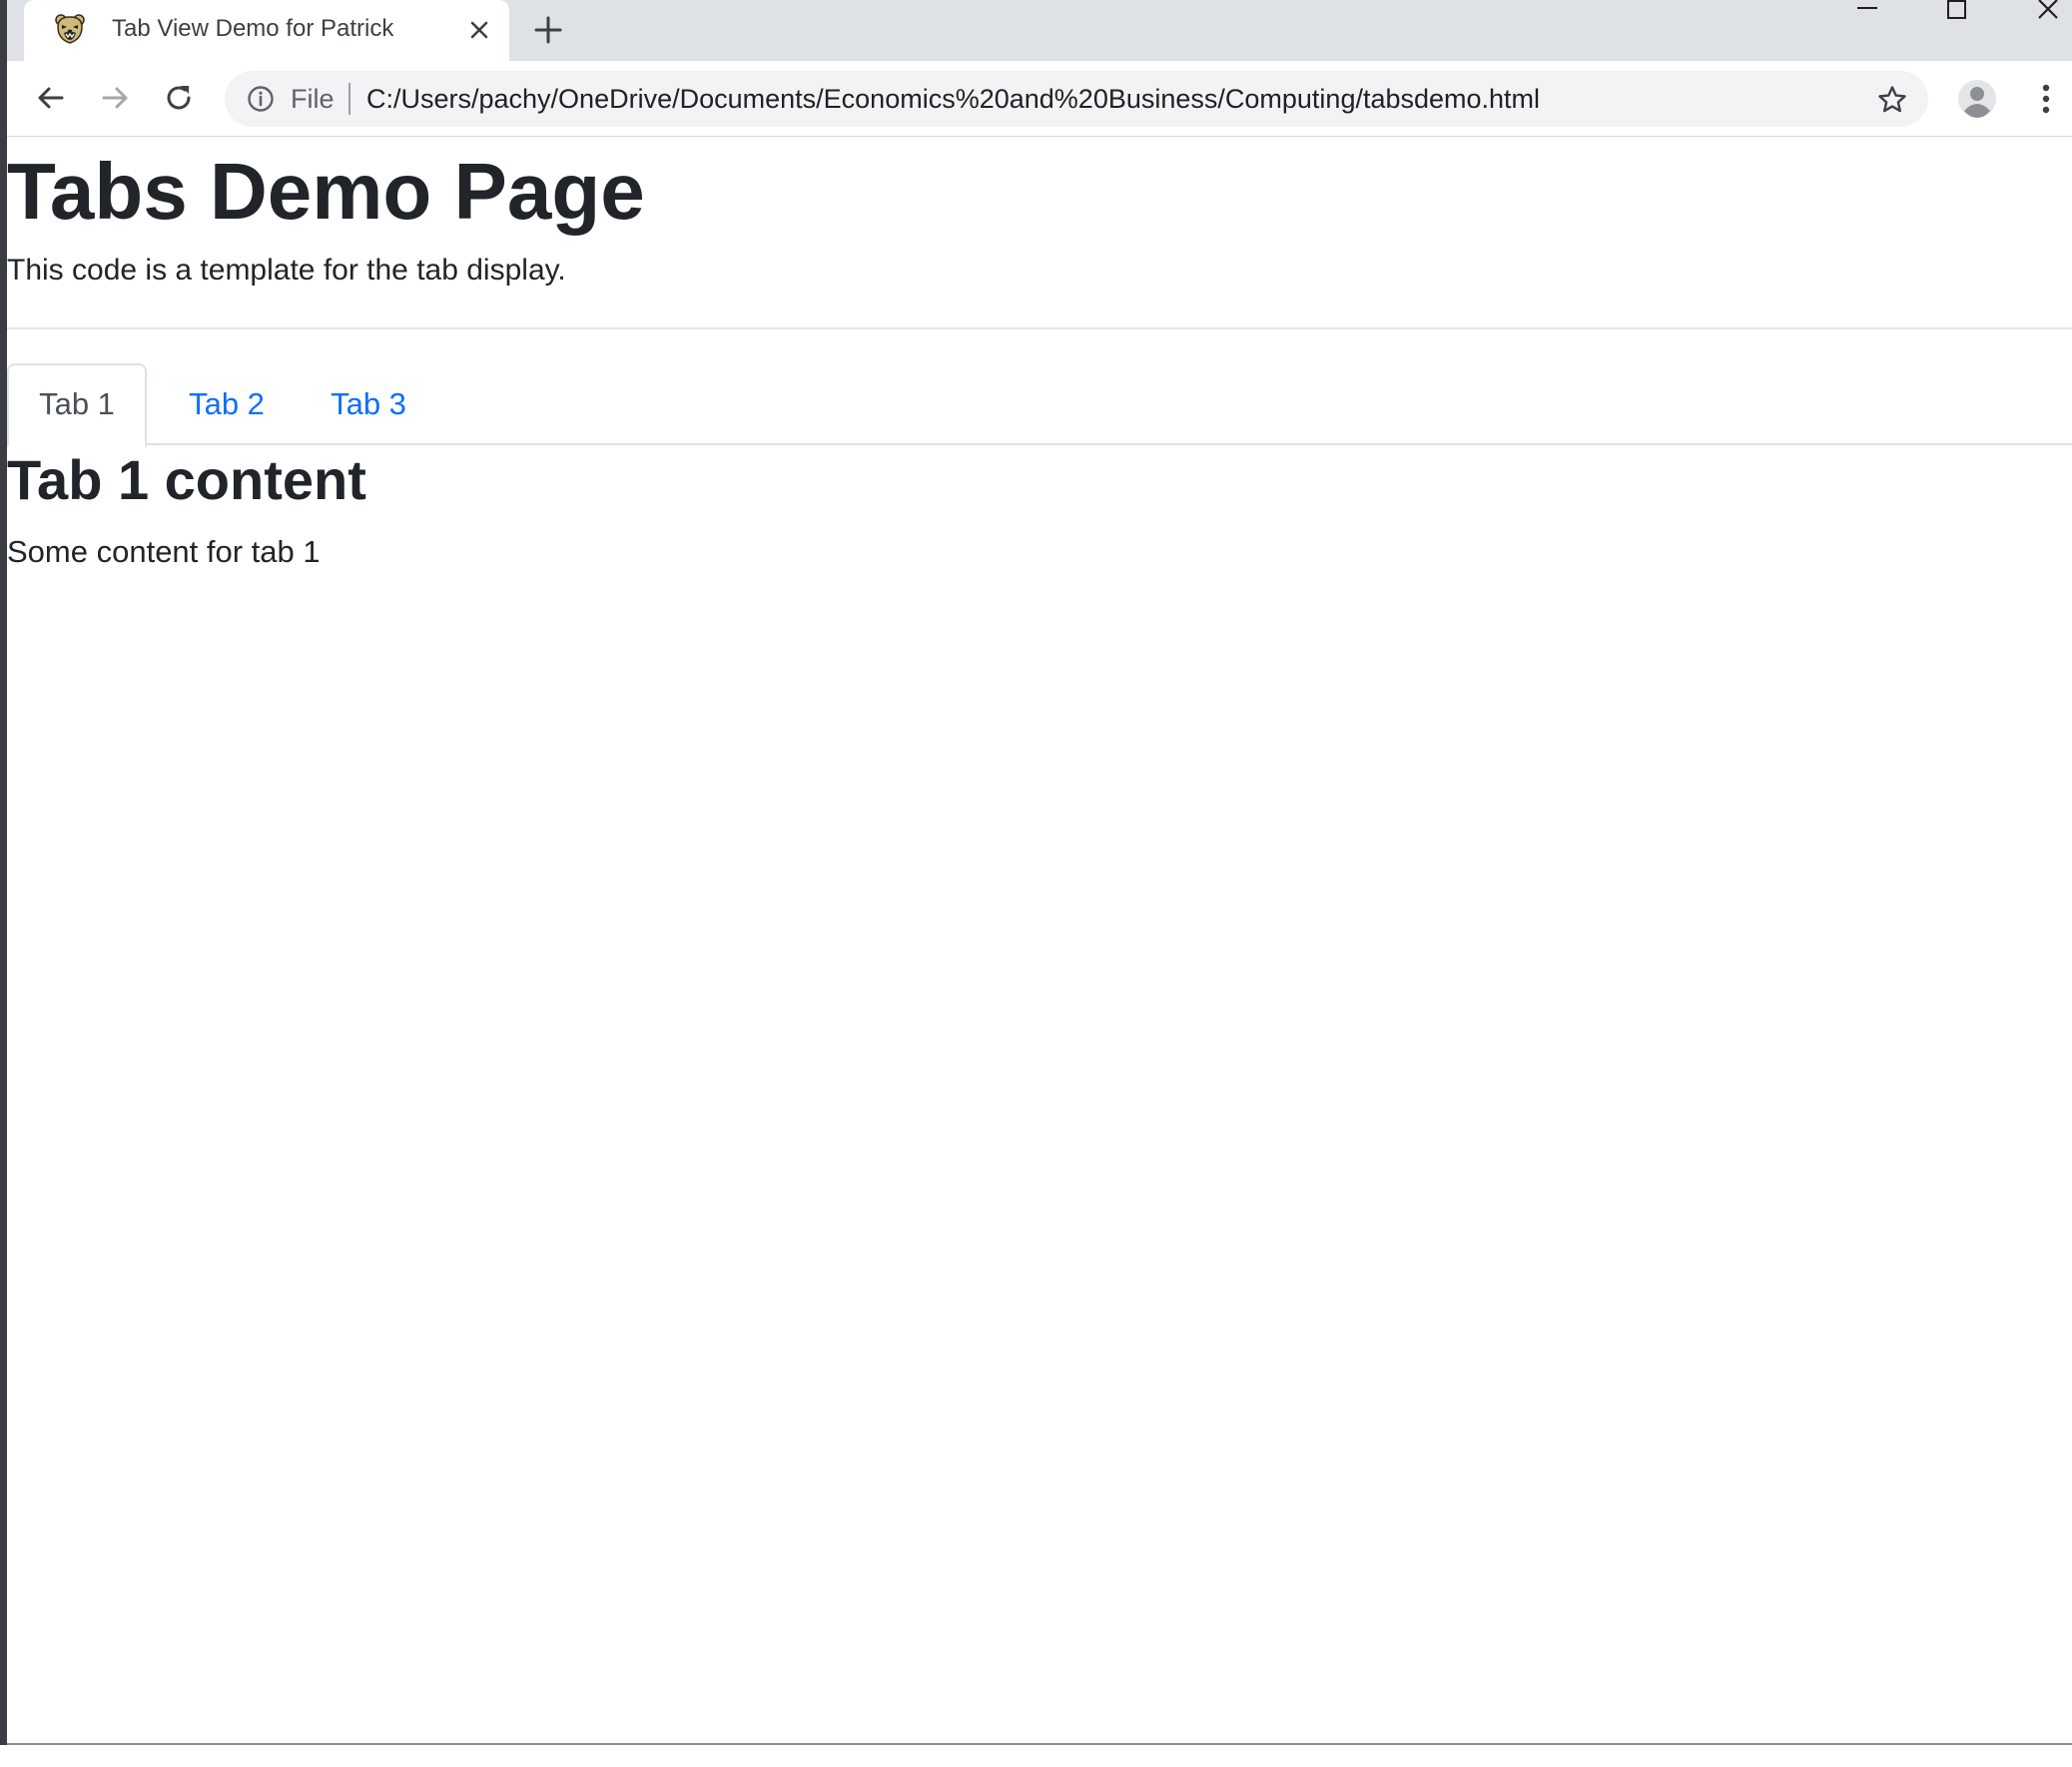 The width and height of the screenshot is (2072, 1767). I want to click on page-title: Tabs Demo Page, so click(326, 191).